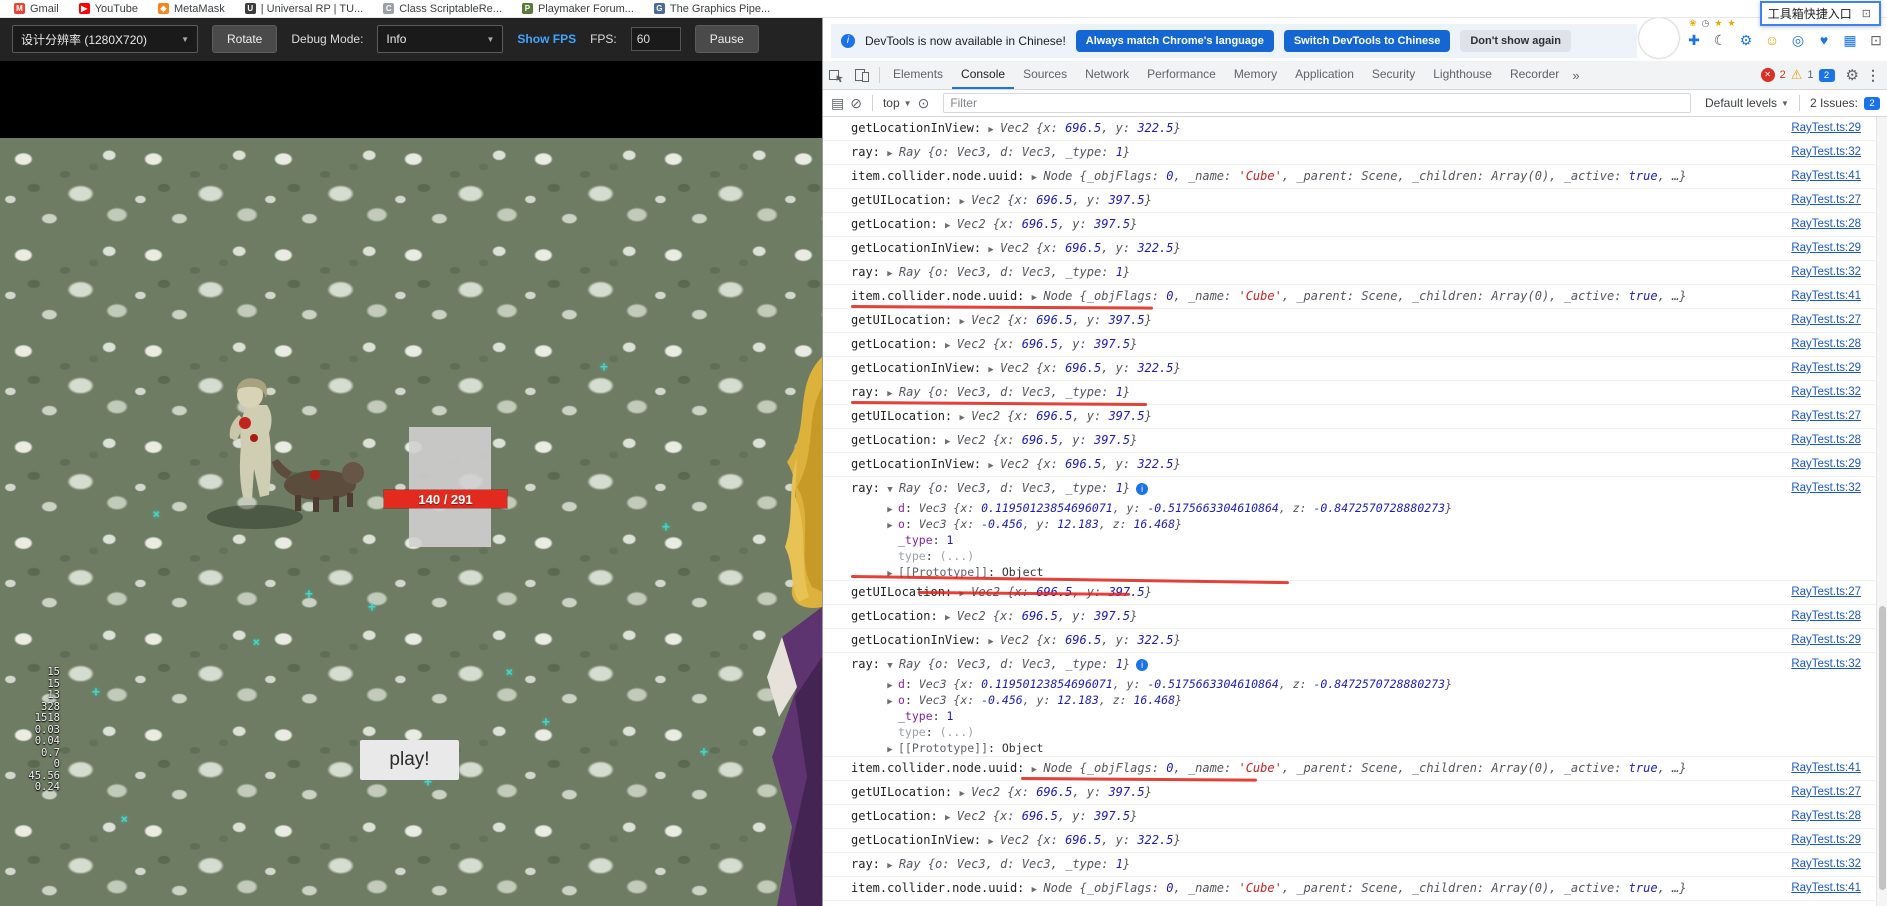  I want to click on fps-input: 60, so click(655, 39).